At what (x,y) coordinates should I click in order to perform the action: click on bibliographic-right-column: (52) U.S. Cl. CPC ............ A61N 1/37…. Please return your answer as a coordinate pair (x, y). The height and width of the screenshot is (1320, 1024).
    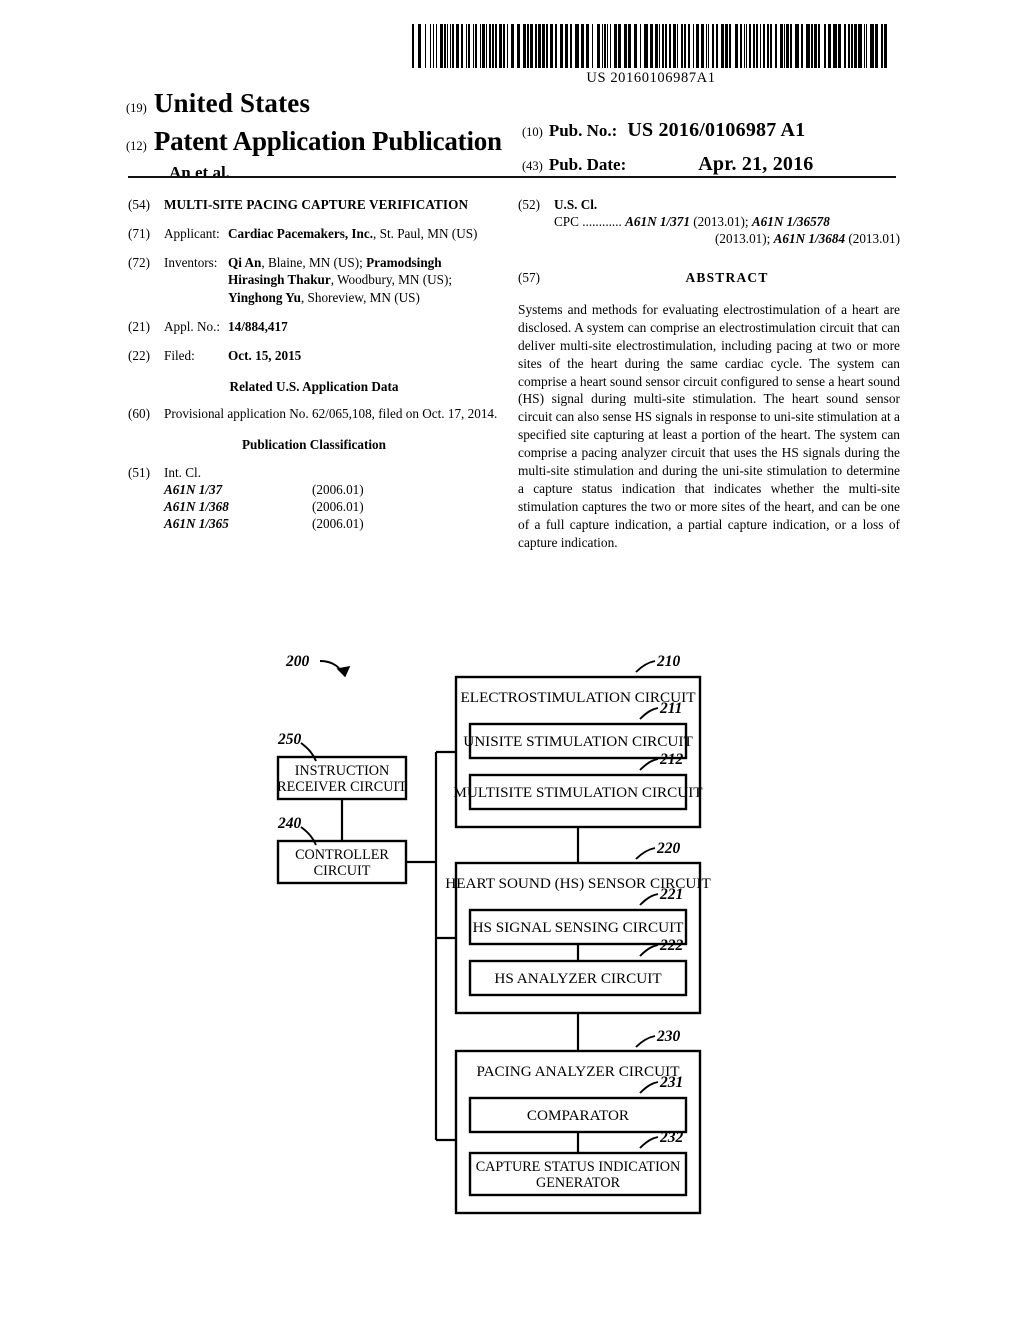
    Looking at the image, I should click on (709, 373).